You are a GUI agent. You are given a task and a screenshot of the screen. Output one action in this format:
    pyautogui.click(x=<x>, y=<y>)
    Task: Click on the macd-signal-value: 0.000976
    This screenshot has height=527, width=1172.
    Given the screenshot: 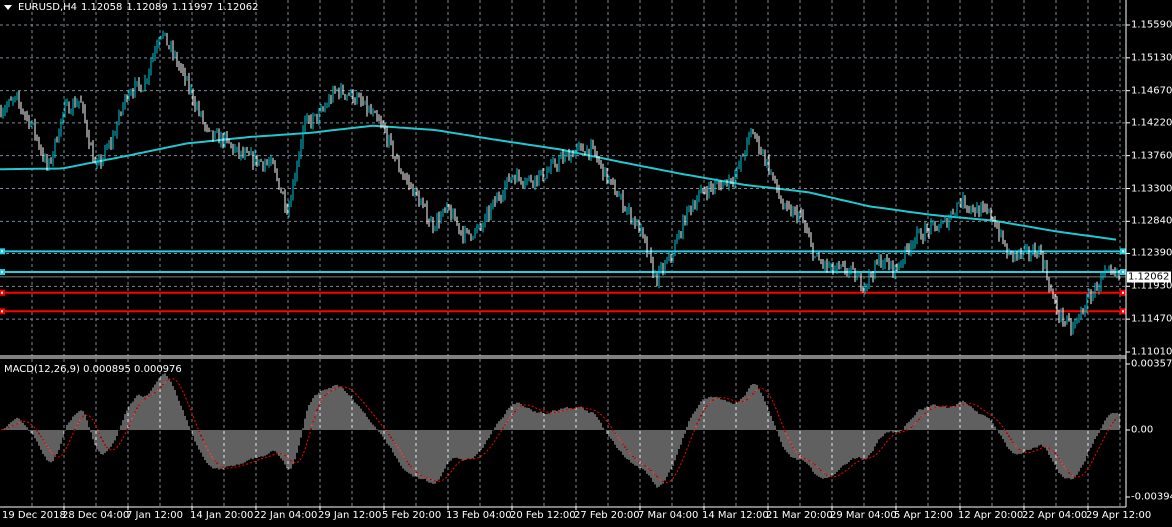 What is the action you would take?
    pyautogui.click(x=158, y=369)
    